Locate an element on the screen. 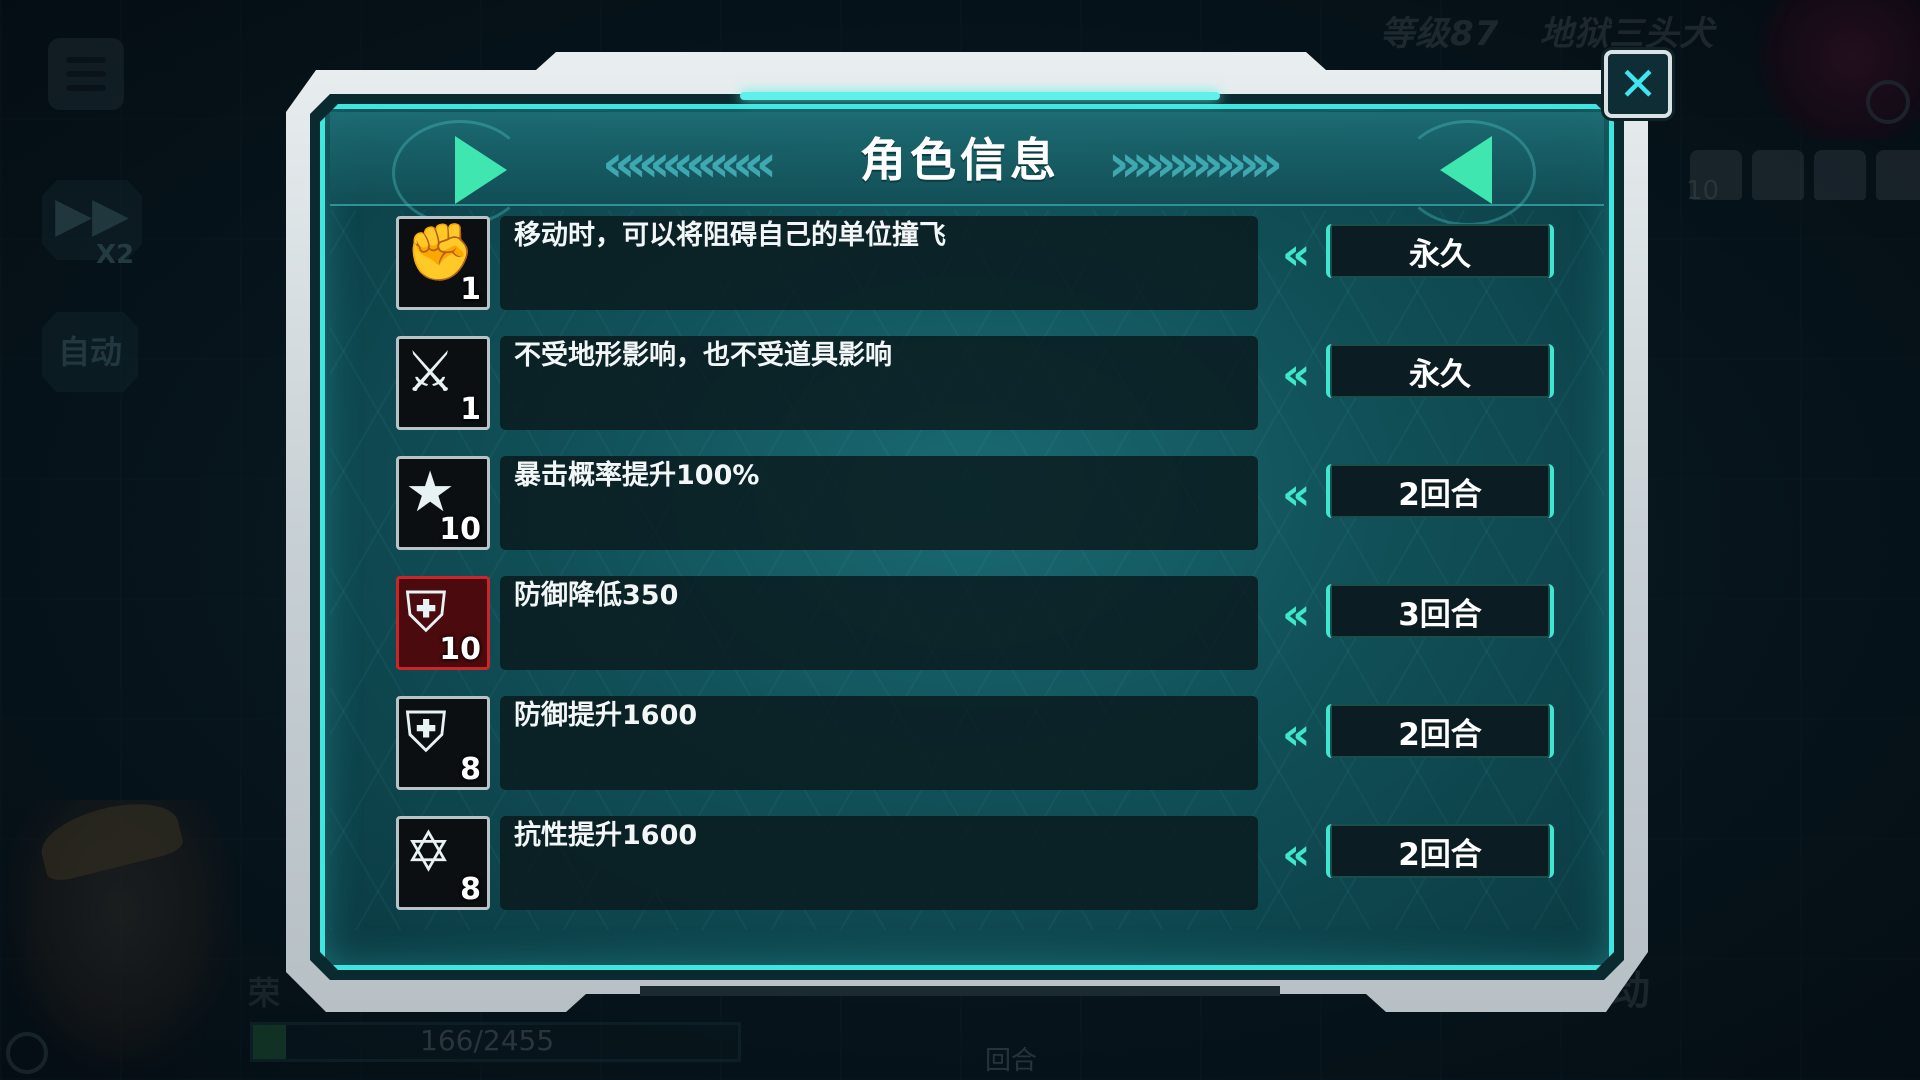 Image resolution: width=1920 pixels, height=1080 pixels. close-button: ✕ is located at coordinates (1638, 84).